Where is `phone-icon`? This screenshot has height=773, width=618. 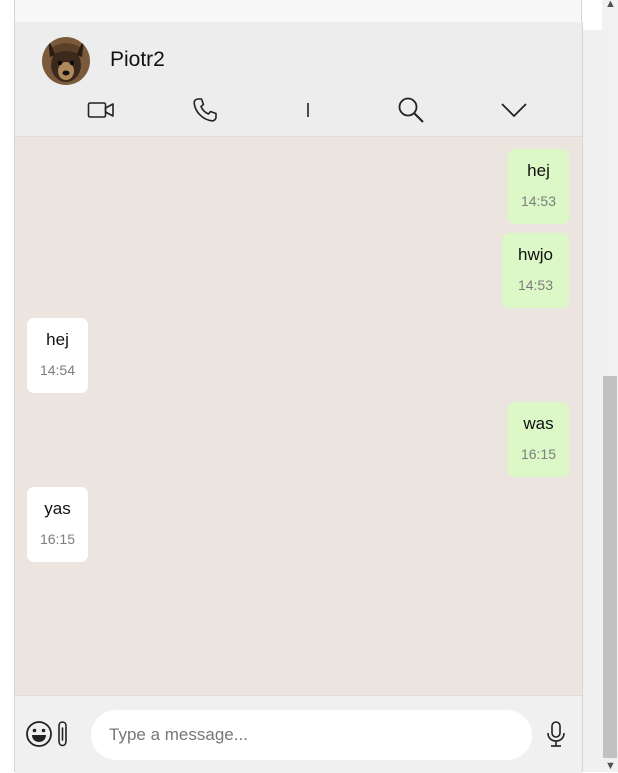 phone-icon is located at coordinates (205, 110).